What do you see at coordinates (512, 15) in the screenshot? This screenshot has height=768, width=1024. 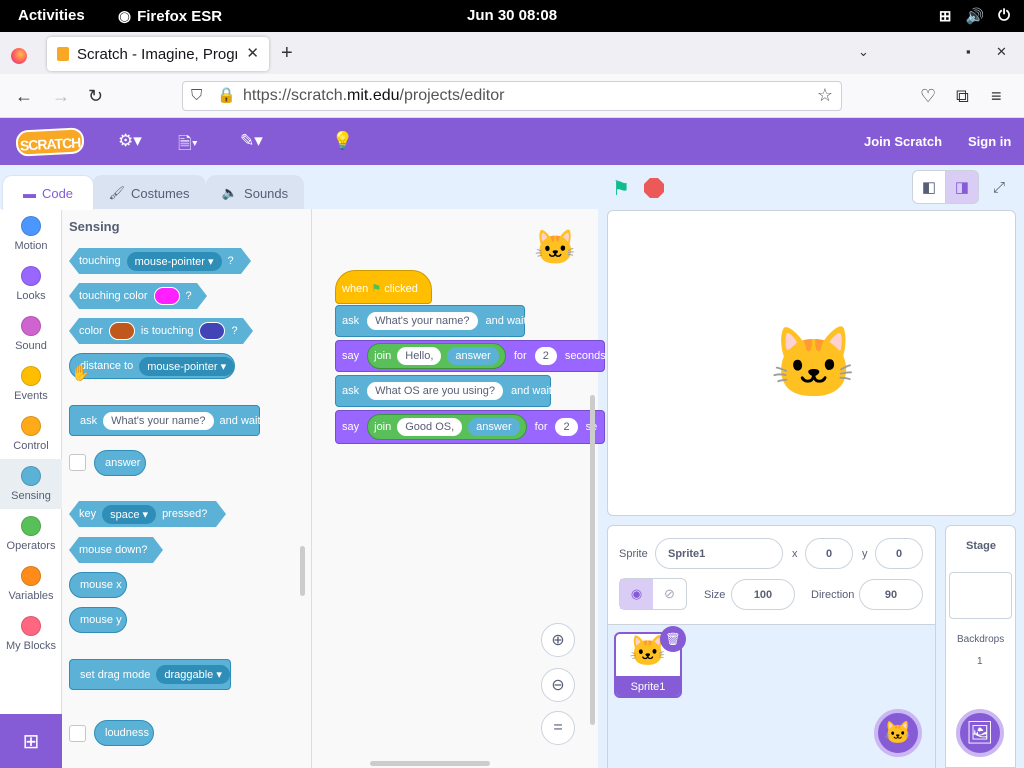 I see `clock: Jun 30 08:08` at bounding box center [512, 15].